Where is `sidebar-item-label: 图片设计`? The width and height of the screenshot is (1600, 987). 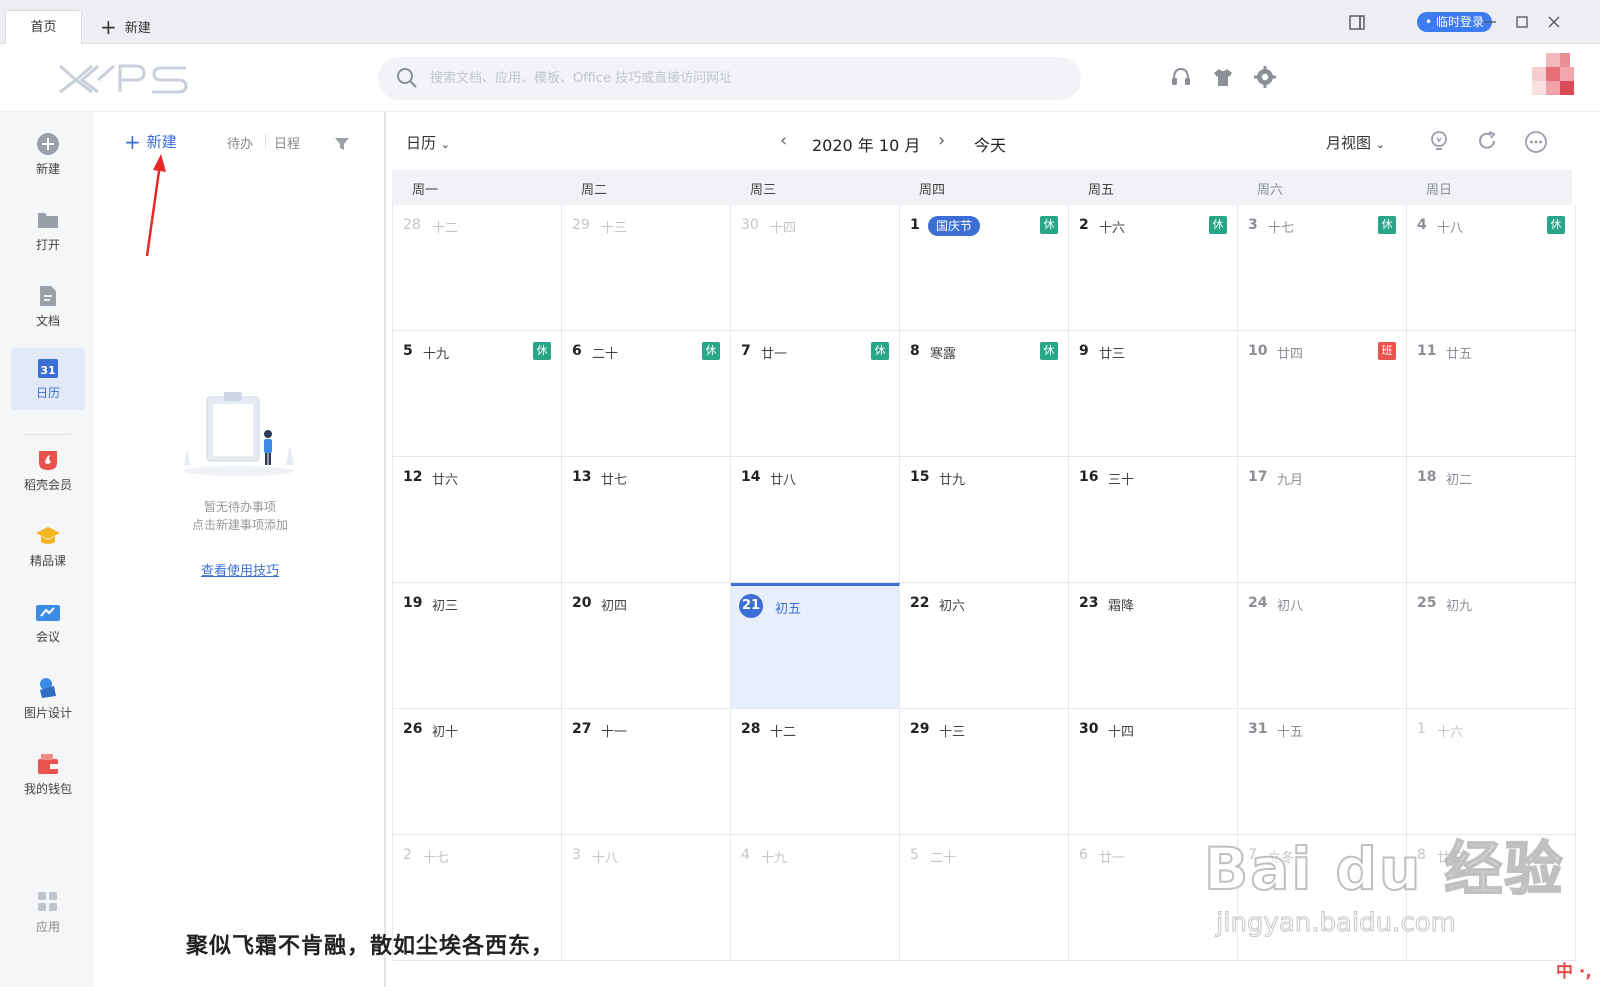 sidebar-item-label: 图片设计 is located at coordinates (47, 713).